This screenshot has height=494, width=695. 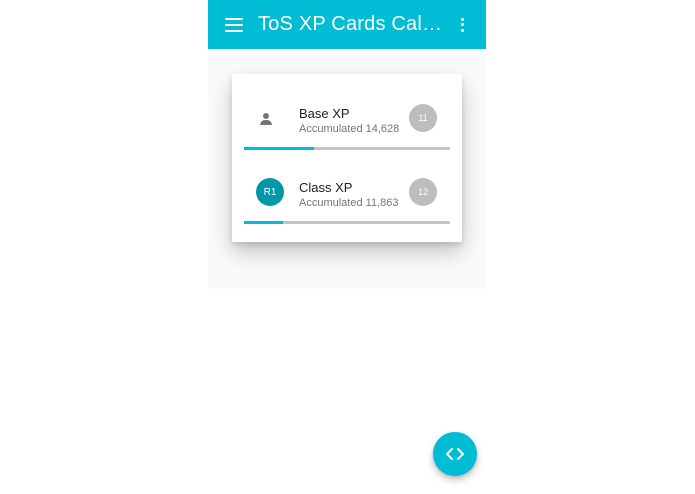 I want to click on code-icon, so click(x=455, y=454).